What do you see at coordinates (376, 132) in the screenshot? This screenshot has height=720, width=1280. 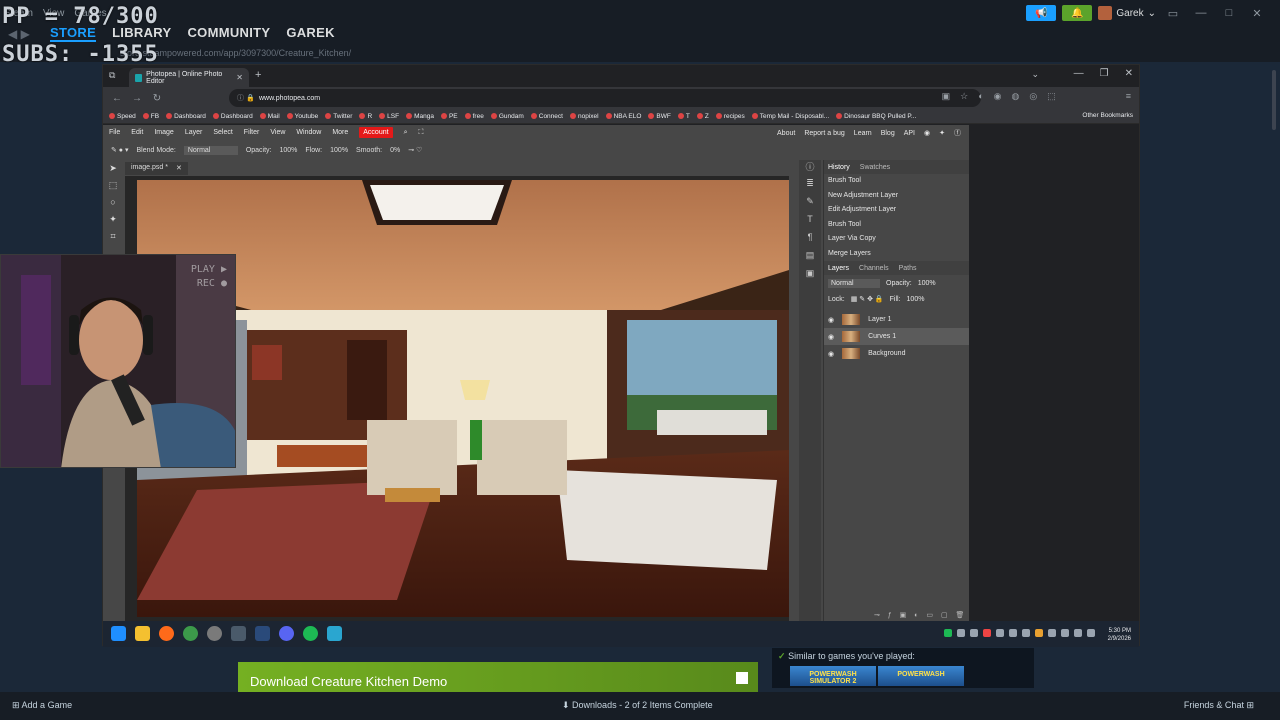 I see `account-button: Account` at bounding box center [376, 132].